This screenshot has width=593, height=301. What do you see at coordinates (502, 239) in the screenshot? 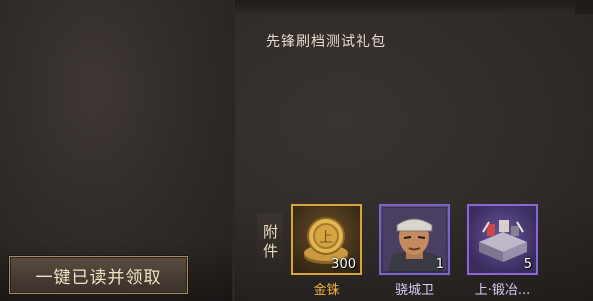
I see `attachment-item-chest: 5` at bounding box center [502, 239].